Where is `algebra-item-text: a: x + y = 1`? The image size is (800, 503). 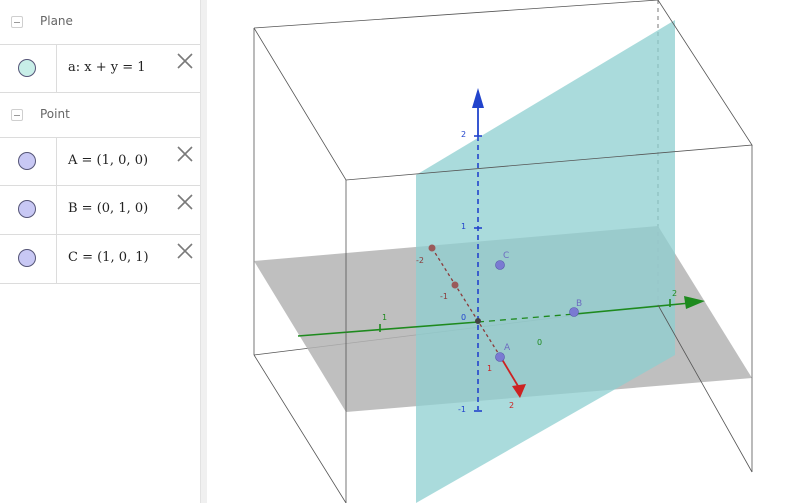
algebra-item-text: a: x + y = 1 is located at coordinates (107, 67).